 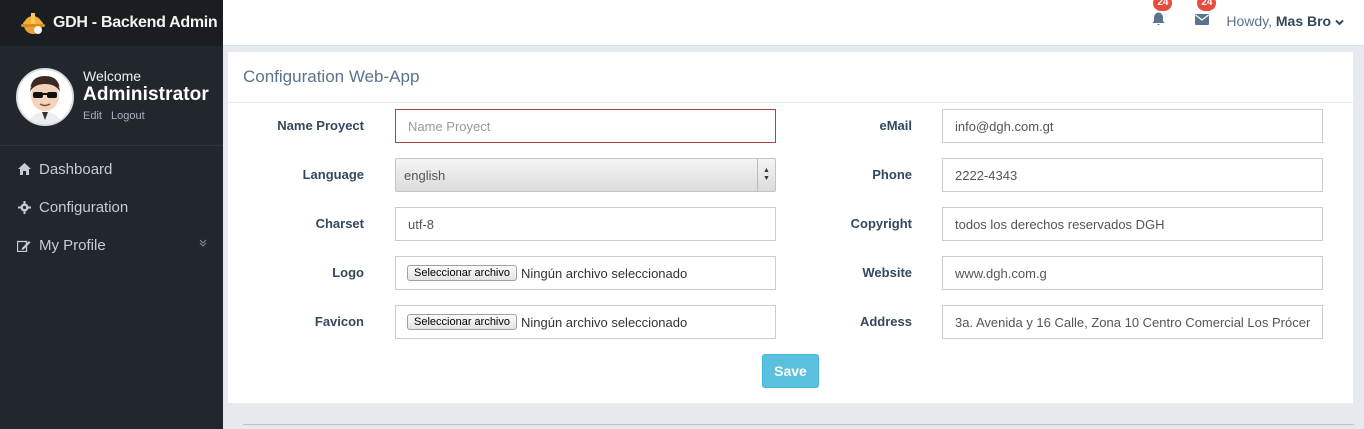 I want to click on logout-link: Logout, so click(x=128, y=116).